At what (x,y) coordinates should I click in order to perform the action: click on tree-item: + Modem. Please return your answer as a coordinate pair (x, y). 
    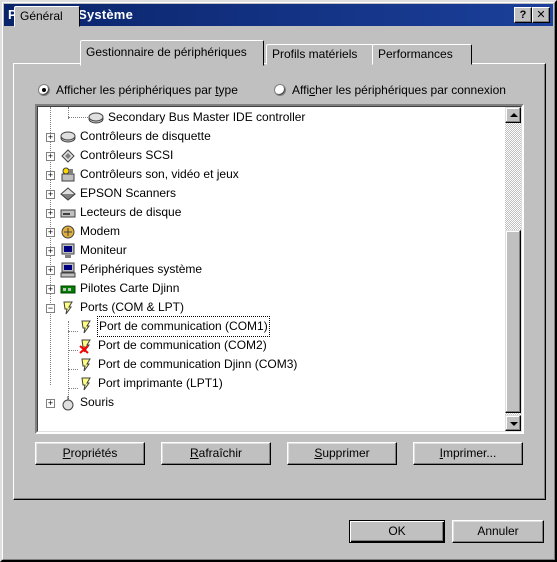
    Looking at the image, I should click on (273, 231).